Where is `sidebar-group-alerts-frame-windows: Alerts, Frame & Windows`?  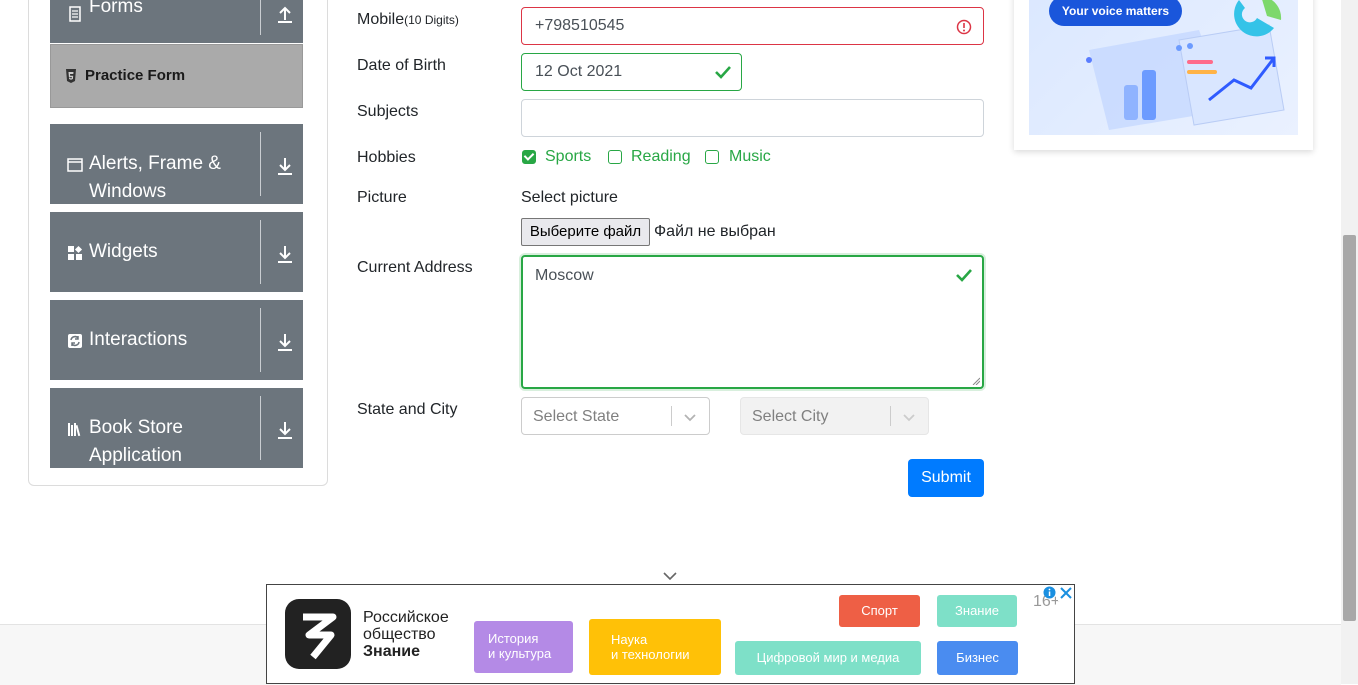 sidebar-group-alerts-frame-windows: Alerts, Frame & Windows is located at coordinates (176, 164).